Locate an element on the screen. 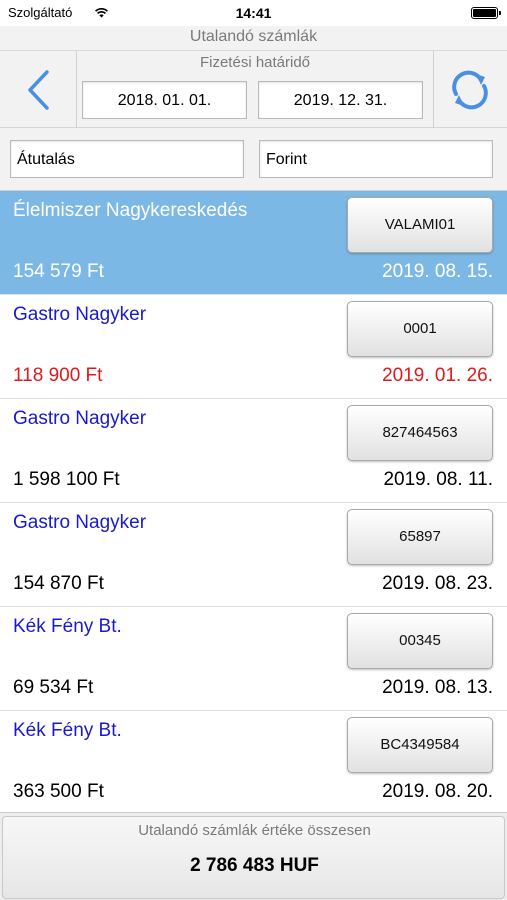 The height and width of the screenshot is (900, 507). invoice-reference-button: BC4349584 is located at coordinates (420, 745).